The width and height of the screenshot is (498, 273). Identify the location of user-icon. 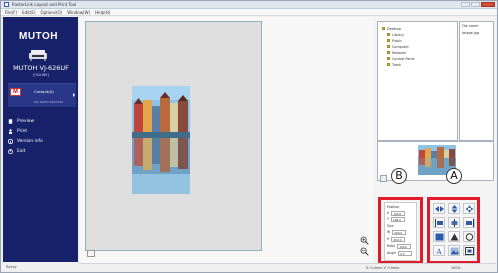
(10, 131).